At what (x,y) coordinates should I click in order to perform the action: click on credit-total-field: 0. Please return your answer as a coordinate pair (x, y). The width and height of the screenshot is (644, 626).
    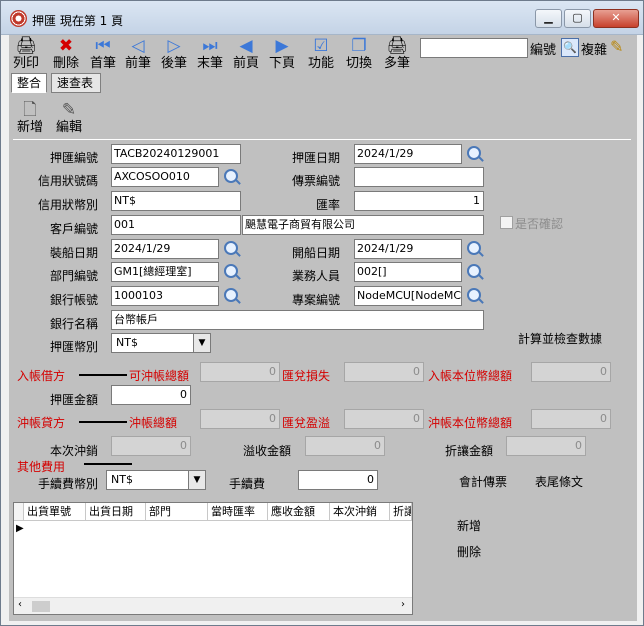
    Looking at the image, I should click on (240, 419).